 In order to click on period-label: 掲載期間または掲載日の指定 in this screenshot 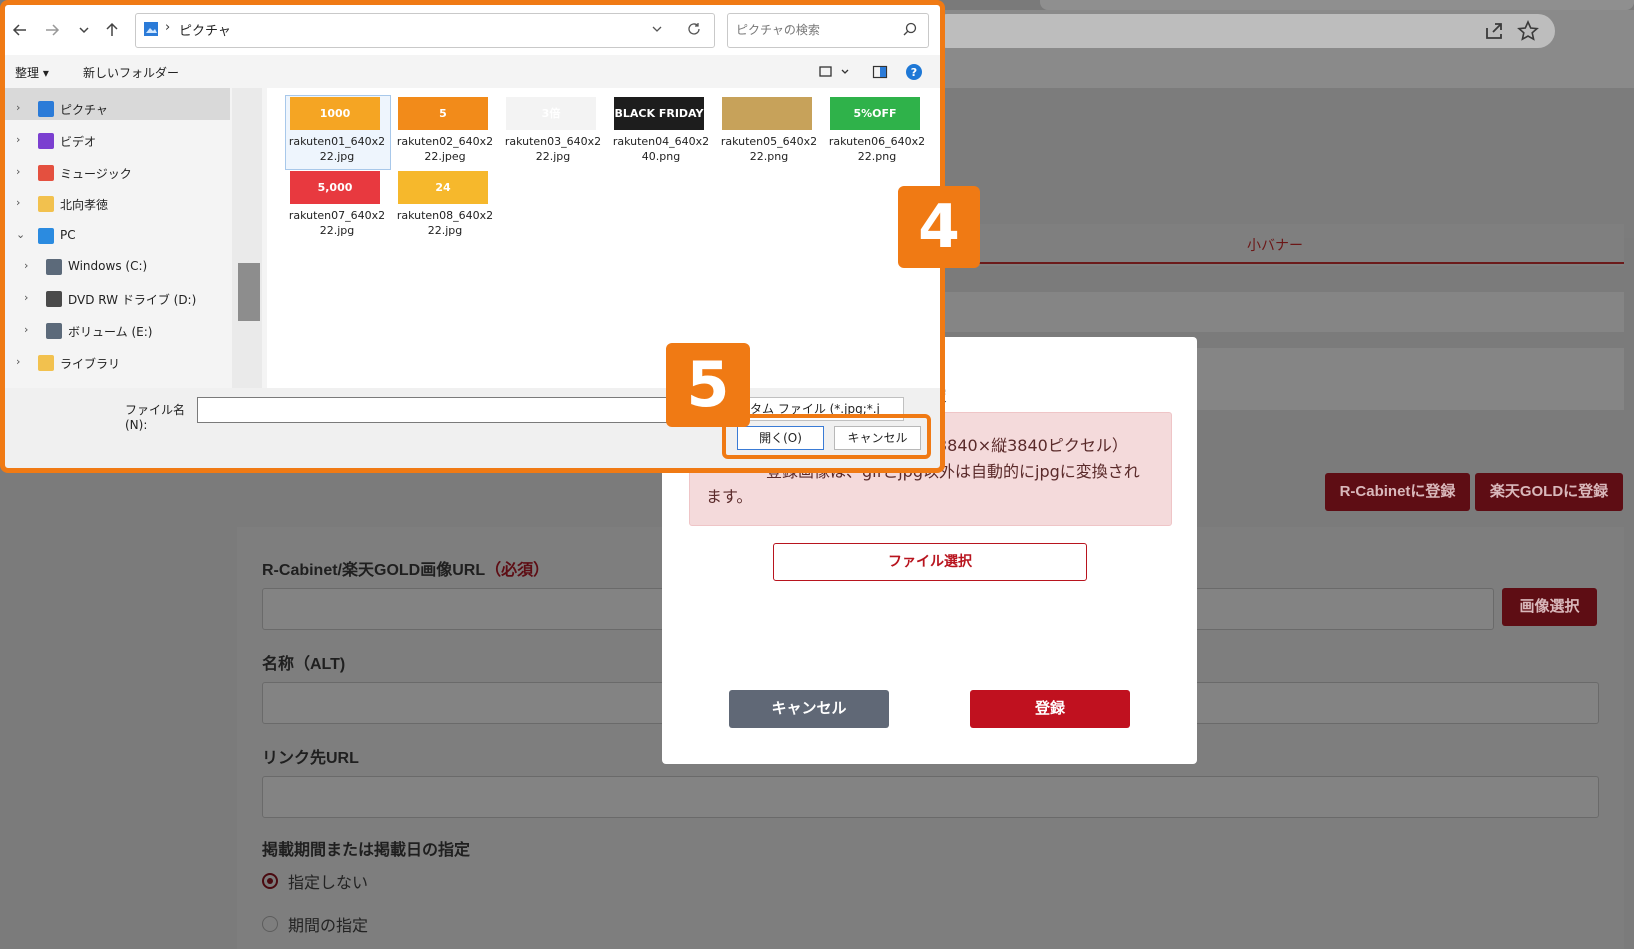, I will do `click(366, 850)`.